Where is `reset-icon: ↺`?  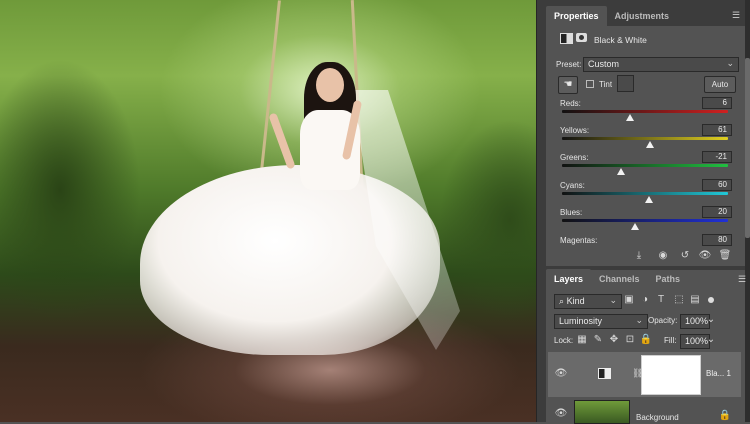 reset-icon: ↺ is located at coordinates (685, 255).